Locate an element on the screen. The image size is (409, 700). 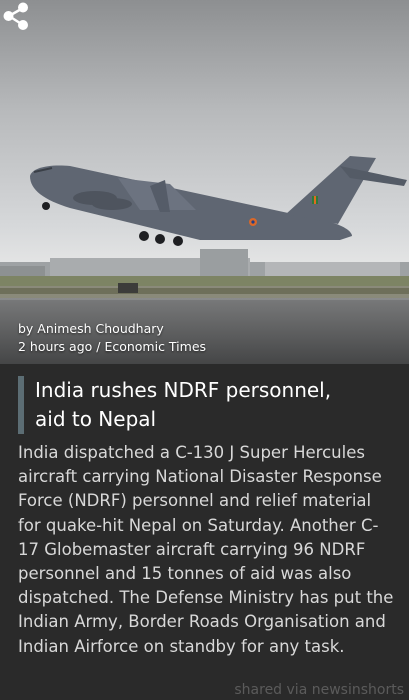
headline-line-2: aid to Nepal is located at coordinates (96, 419).